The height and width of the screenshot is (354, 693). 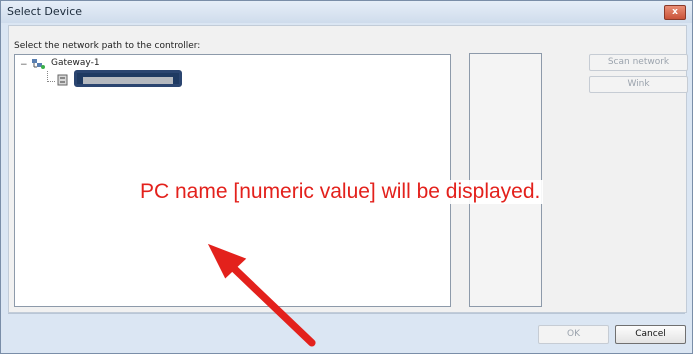 I want to click on annotation-arrow, so click(x=261, y=295).